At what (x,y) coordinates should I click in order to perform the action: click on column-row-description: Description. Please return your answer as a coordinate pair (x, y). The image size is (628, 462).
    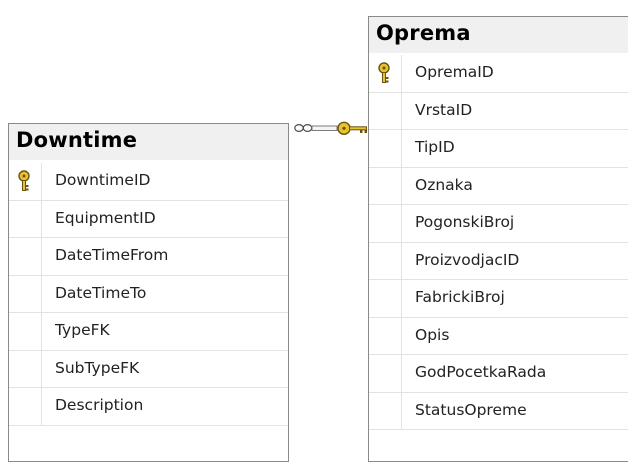
    Looking at the image, I should click on (148, 407).